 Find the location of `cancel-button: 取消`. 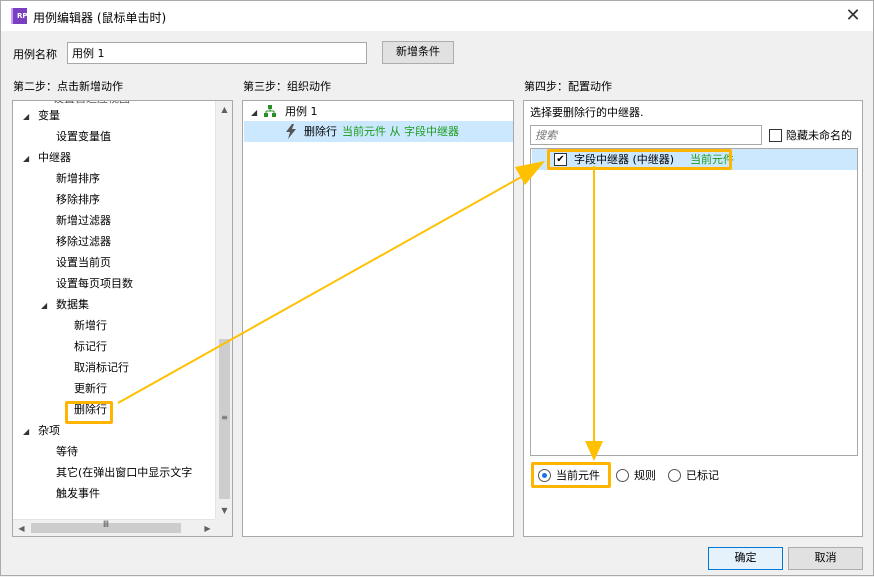

cancel-button: 取消 is located at coordinates (825, 558).